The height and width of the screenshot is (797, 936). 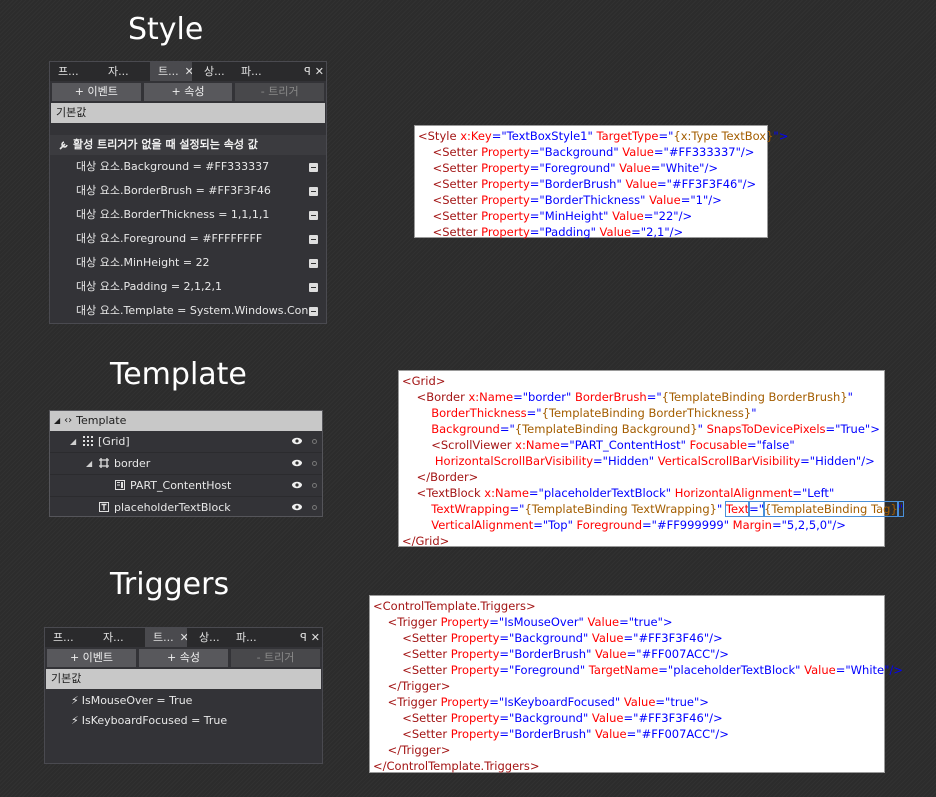 I want to click on setter-row: 대상 요소.Padding = 2,1,2,1, so click(x=188, y=287).